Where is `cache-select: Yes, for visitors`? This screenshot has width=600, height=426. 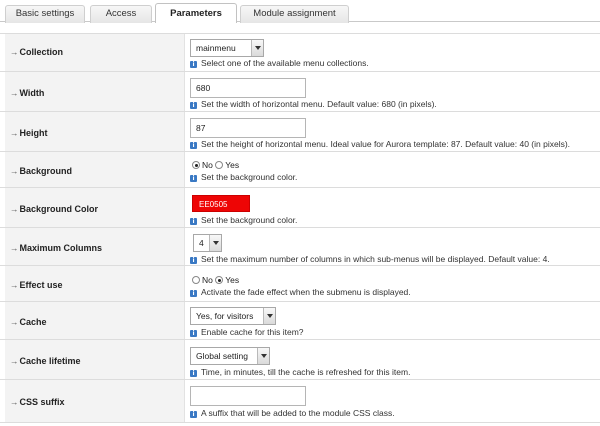
cache-select: Yes, for visitors is located at coordinates (233, 316).